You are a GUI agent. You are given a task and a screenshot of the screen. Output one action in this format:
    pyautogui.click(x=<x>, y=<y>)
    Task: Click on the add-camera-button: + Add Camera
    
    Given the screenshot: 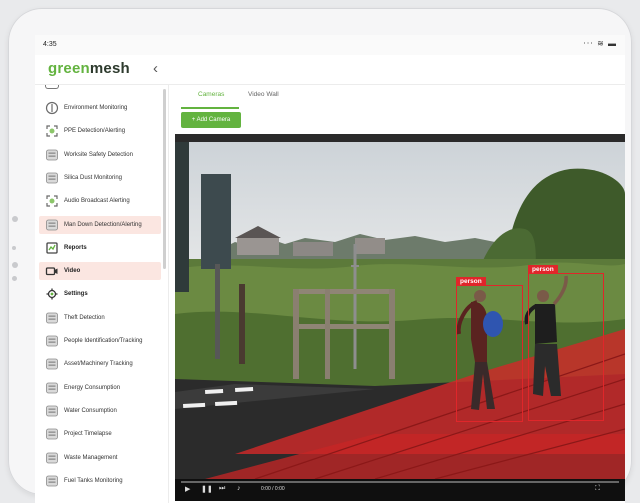 What is the action you would take?
    pyautogui.click(x=211, y=120)
    